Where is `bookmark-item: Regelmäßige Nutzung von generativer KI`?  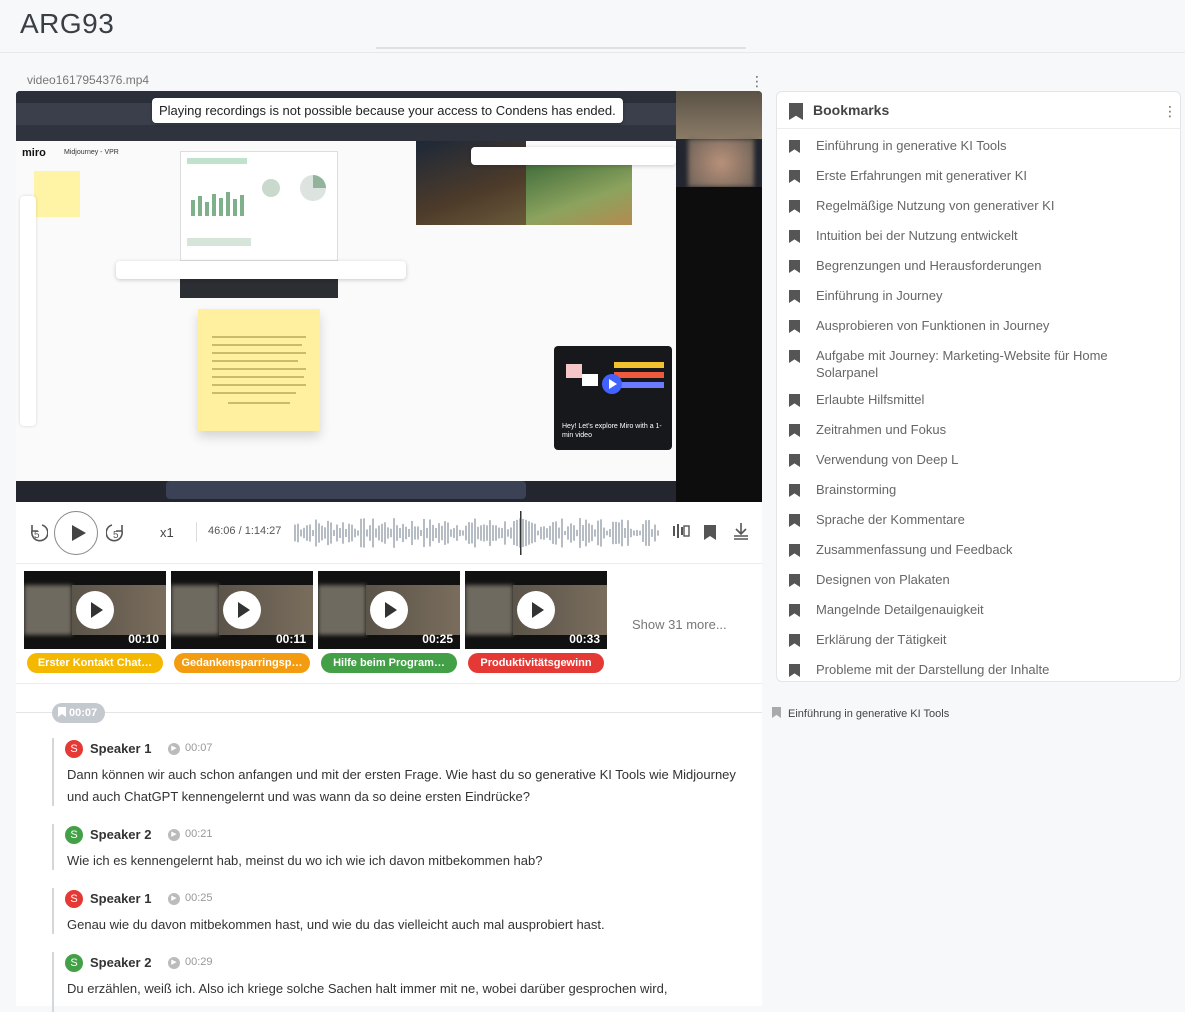
bookmark-item: Regelmäßige Nutzung von generativer KI is located at coordinates (978, 207).